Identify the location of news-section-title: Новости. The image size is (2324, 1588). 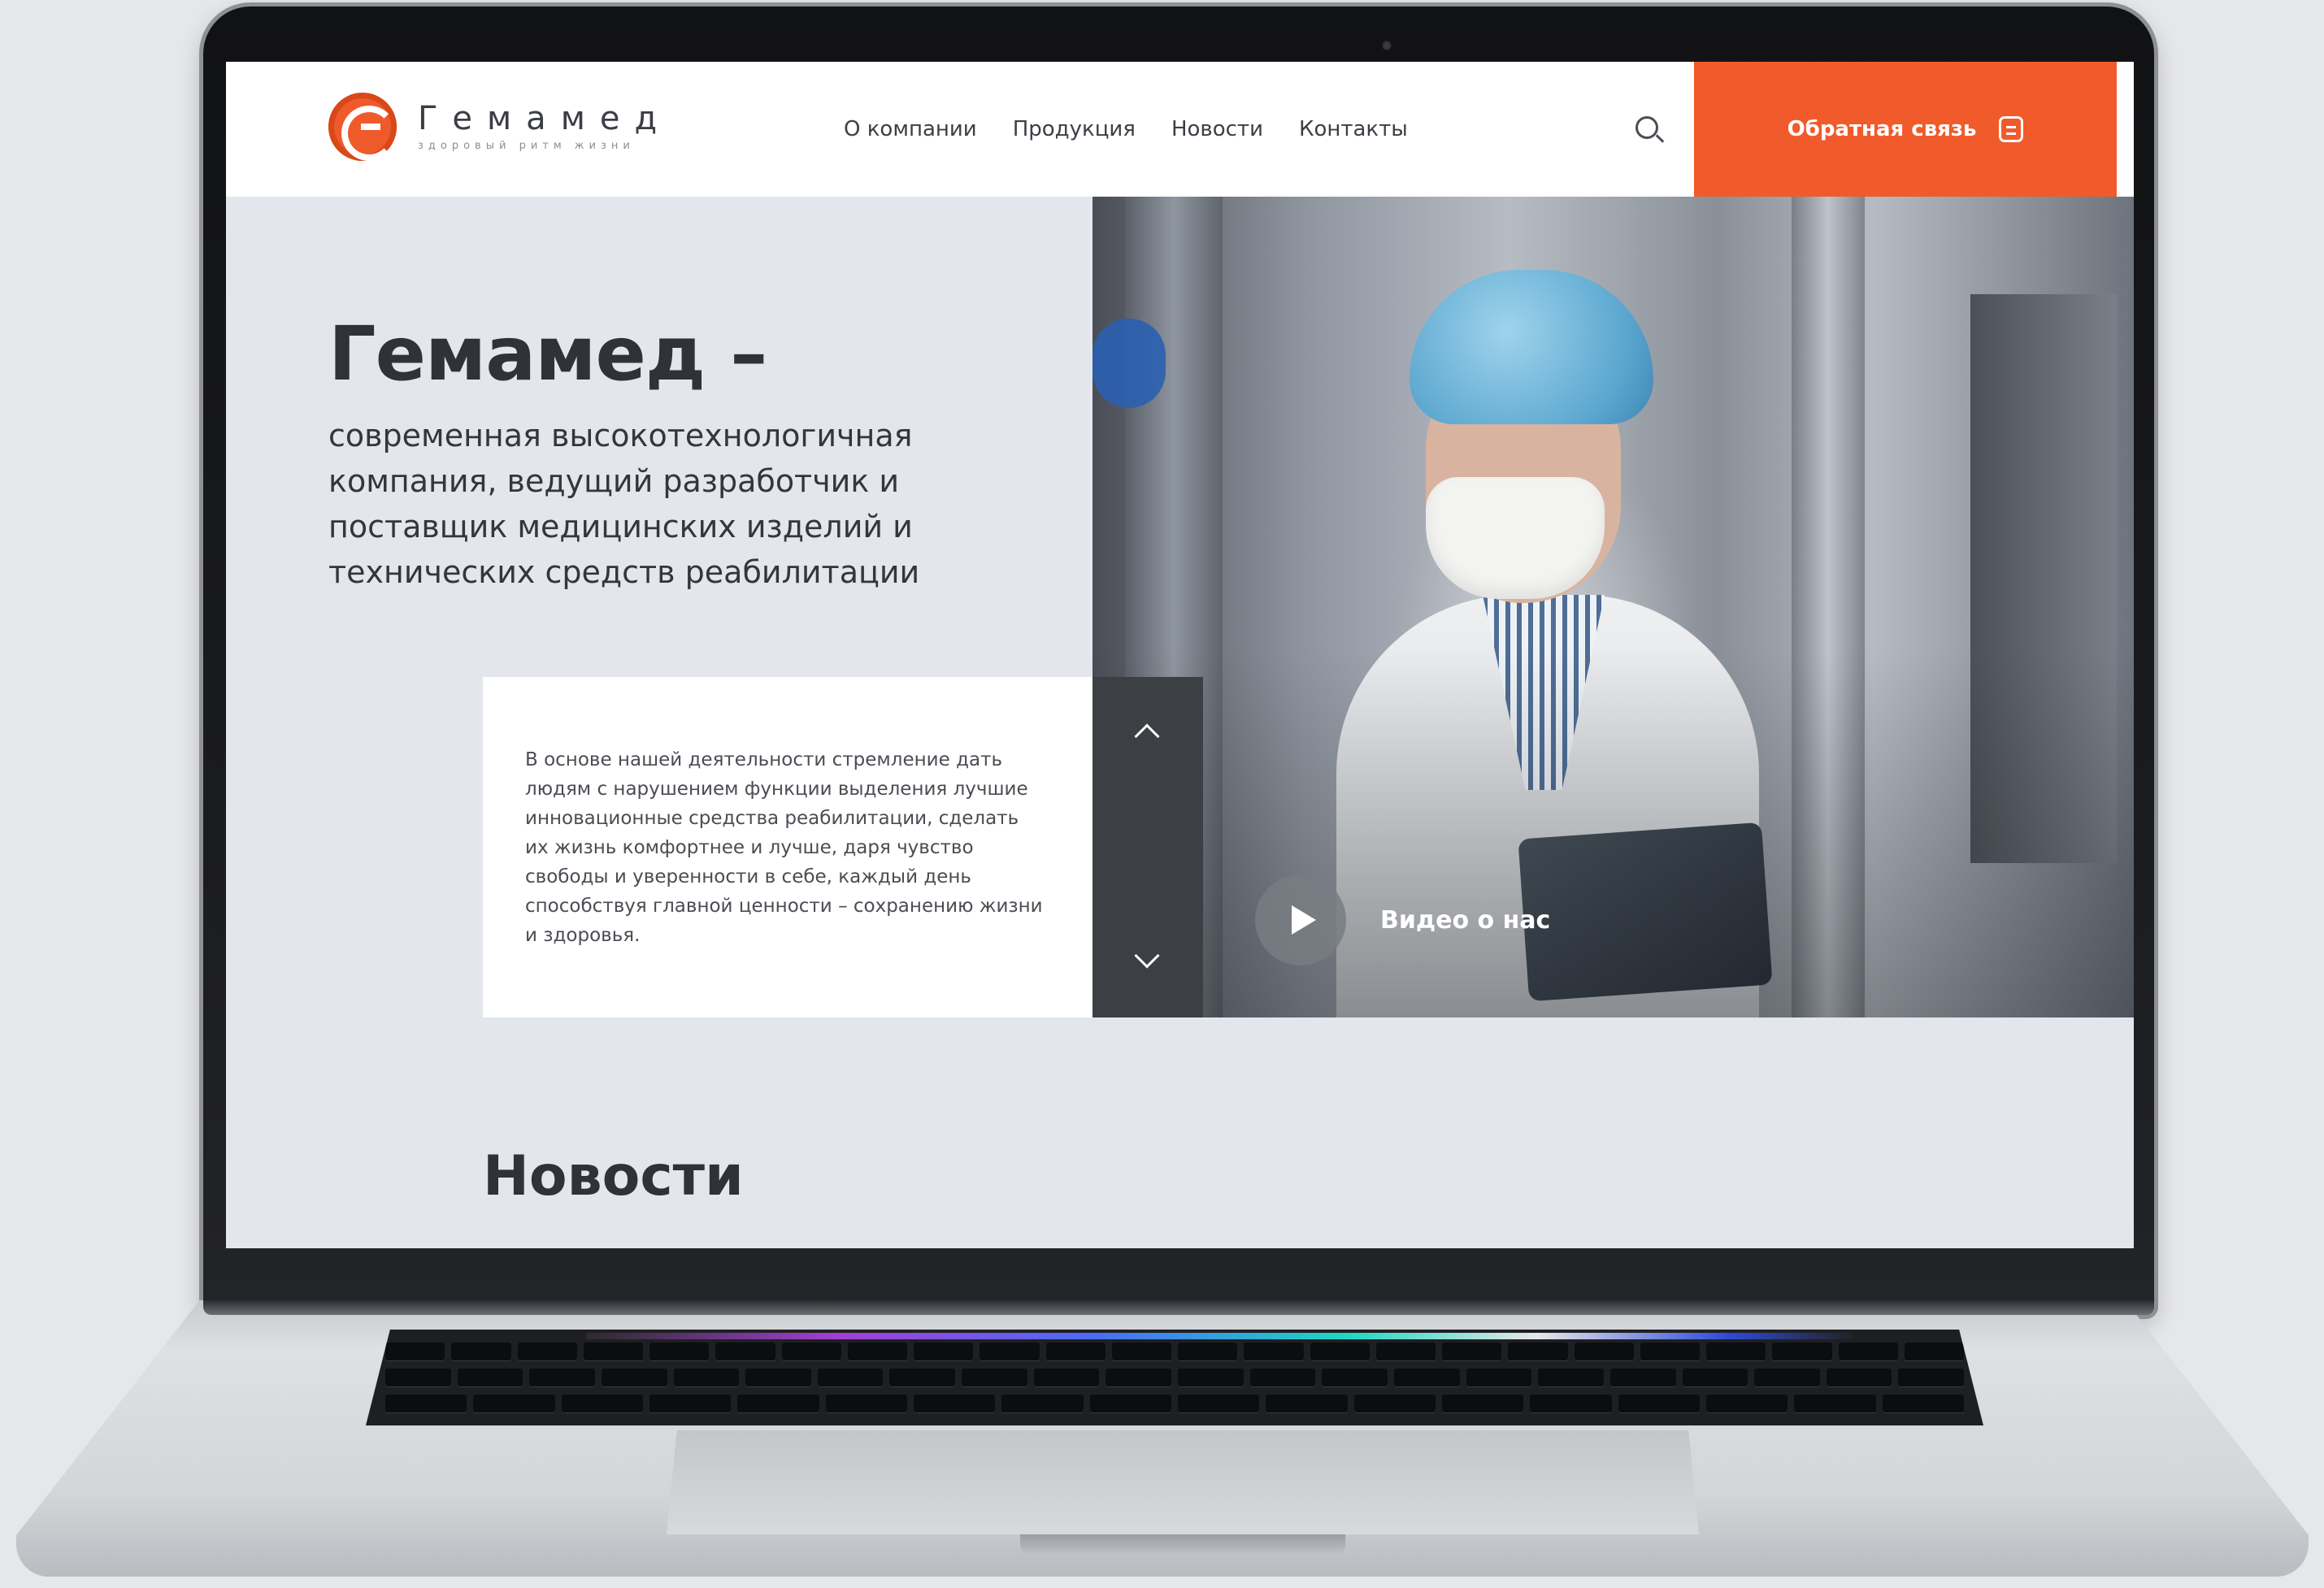
(613, 1176).